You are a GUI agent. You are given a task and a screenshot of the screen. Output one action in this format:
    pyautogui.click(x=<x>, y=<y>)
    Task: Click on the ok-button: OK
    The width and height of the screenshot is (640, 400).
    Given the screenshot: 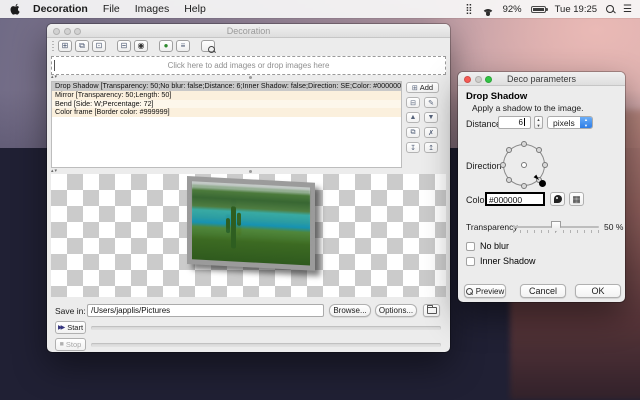 What is the action you would take?
    pyautogui.click(x=598, y=291)
    